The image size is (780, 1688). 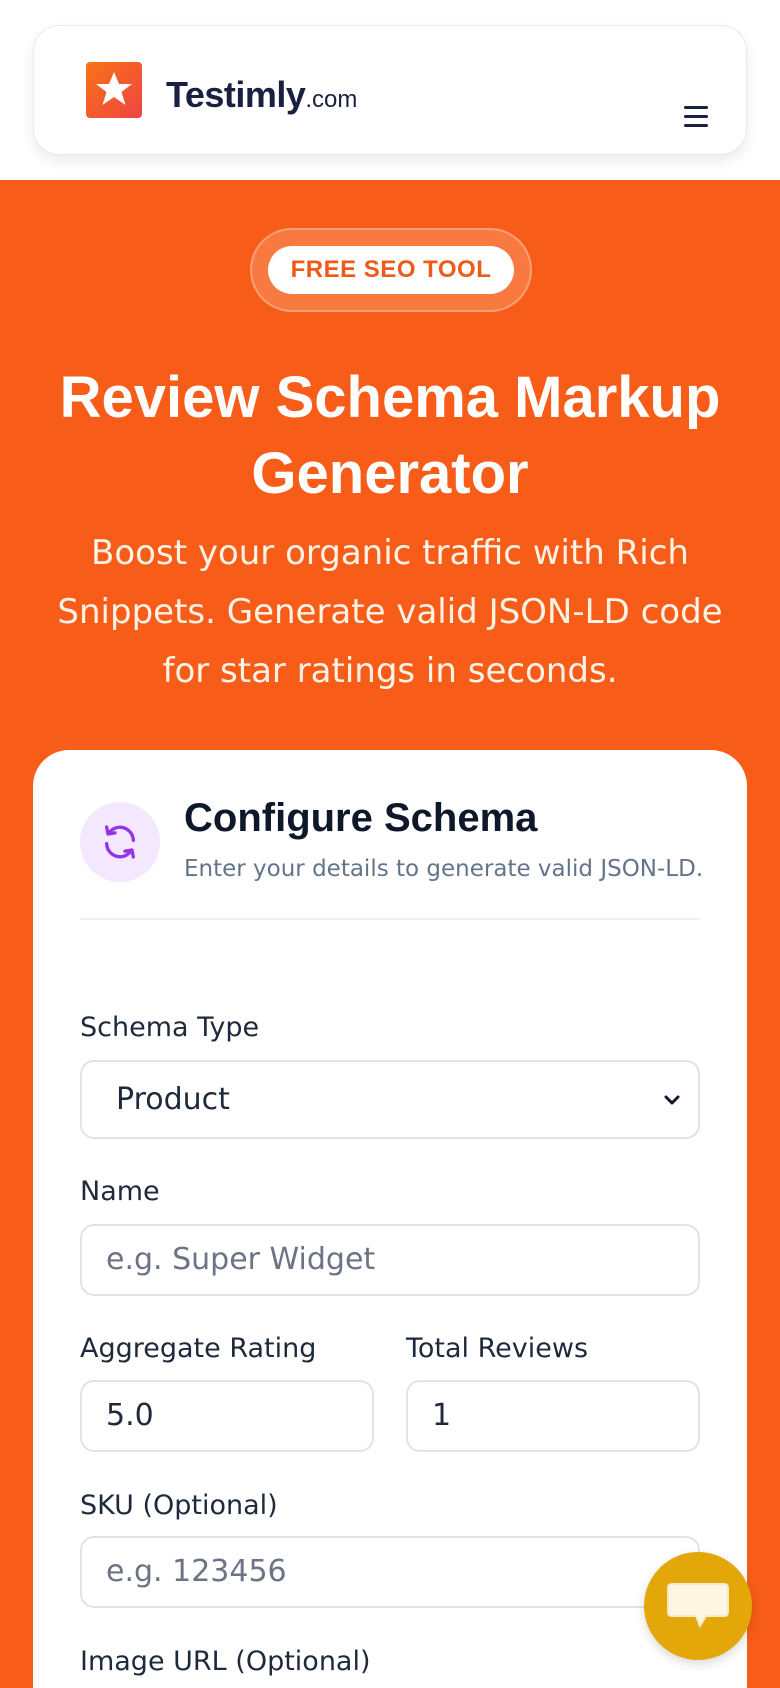 I want to click on brand-logo: Testimly.com, so click(x=261, y=95).